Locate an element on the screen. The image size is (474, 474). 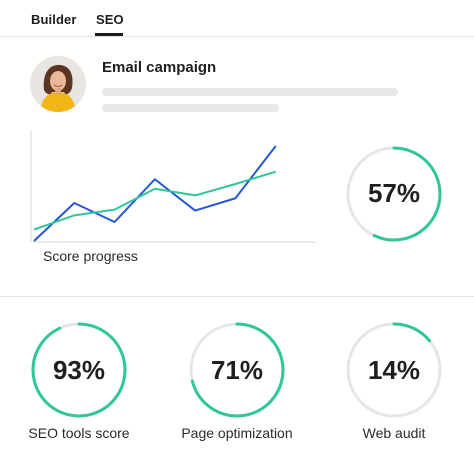
section-divider is located at coordinates (237, 296).